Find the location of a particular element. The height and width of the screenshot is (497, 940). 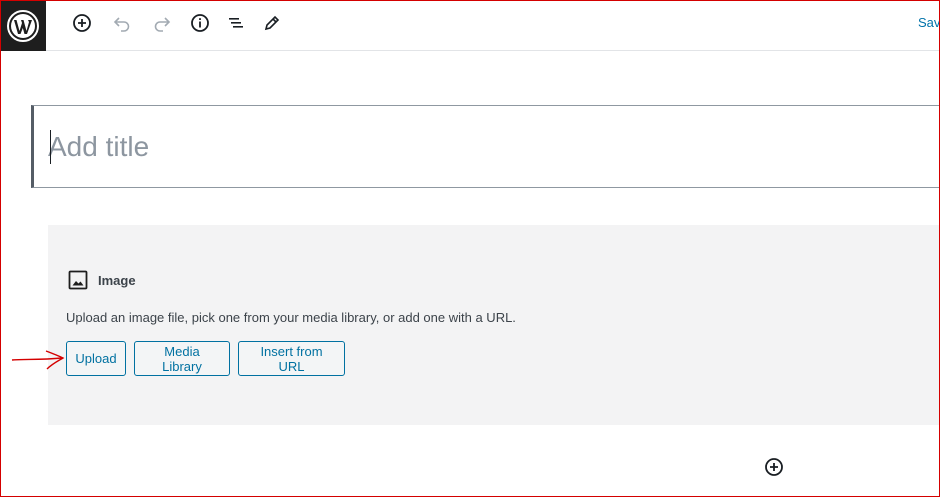

edit-mode-button is located at coordinates (272, 23).